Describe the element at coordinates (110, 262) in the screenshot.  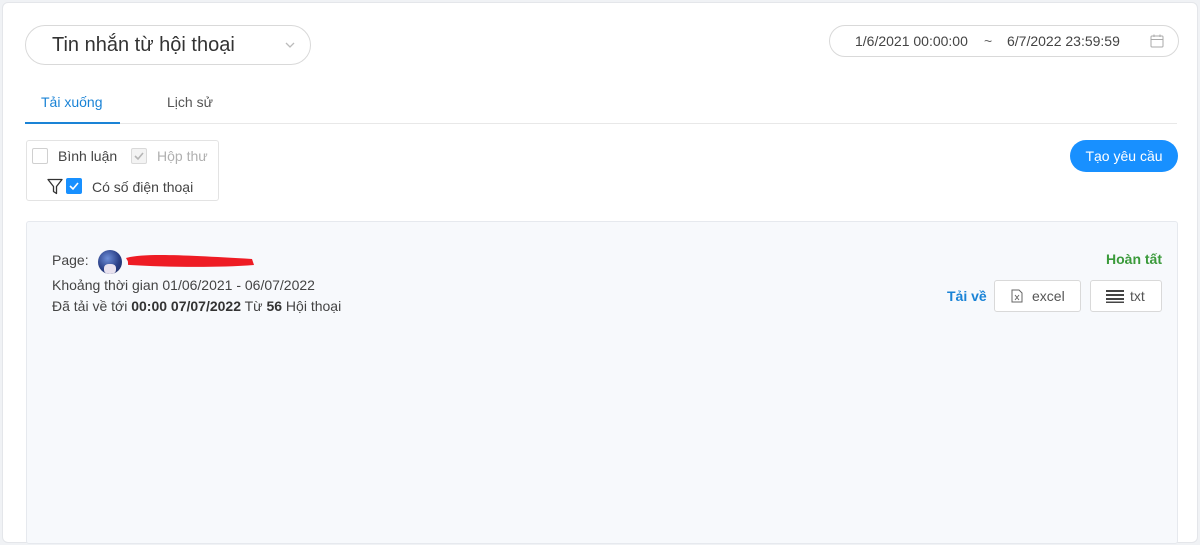
I see `page-avatar` at that location.